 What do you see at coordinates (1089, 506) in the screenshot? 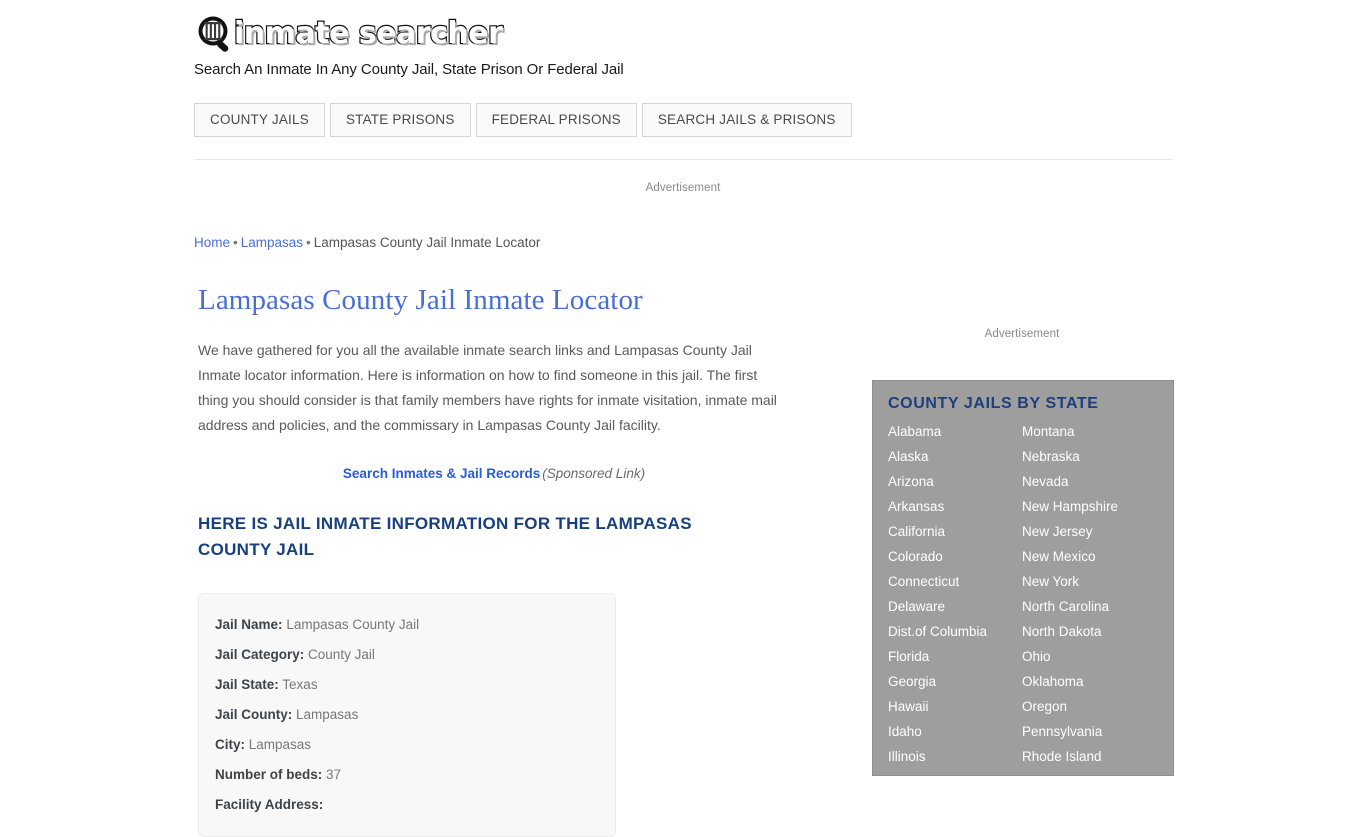
I see `state-link-new-hampshire: New Hampshire` at bounding box center [1089, 506].